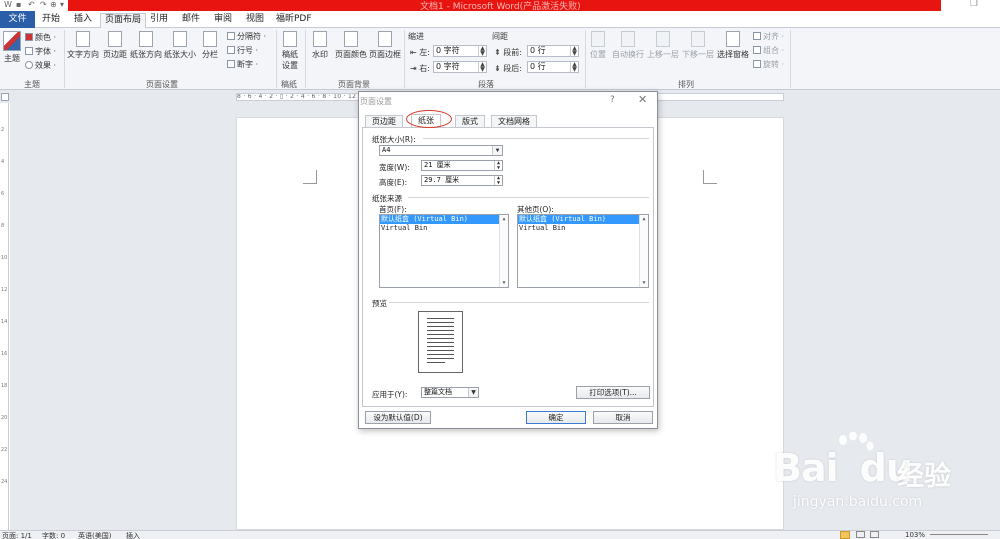 This screenshot has width=1000, height=539. I want to click on ok-button: 确定, so click(556, 417).